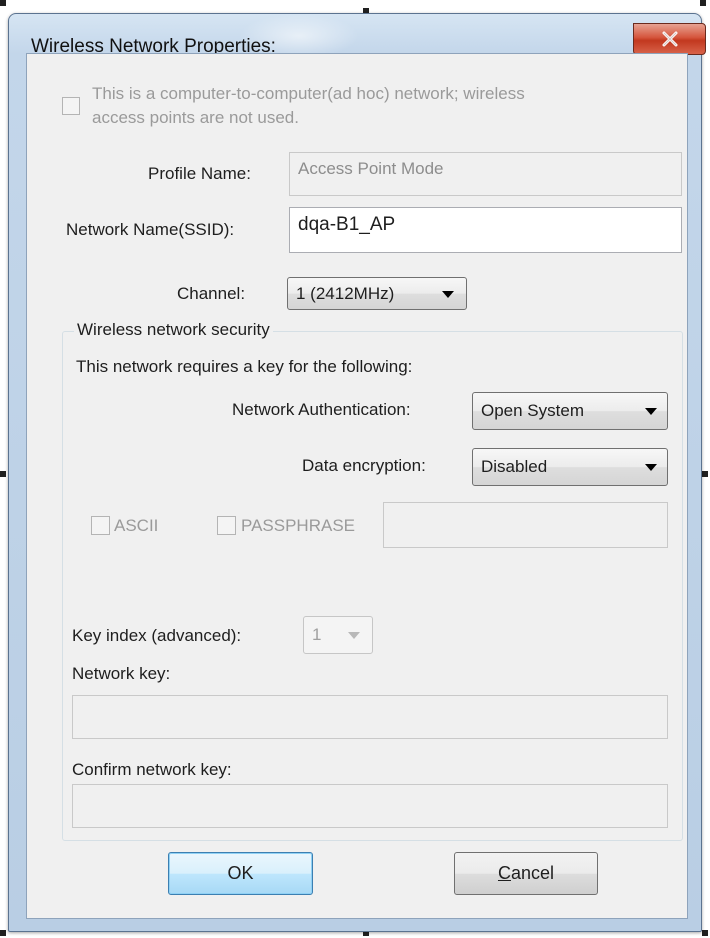 This screenshot has width=710, height=938. What do you see at coordinates (364, 465) in the screenshot?
I see `encryption-label: Data encryption:` at bounding box center [364, 465].